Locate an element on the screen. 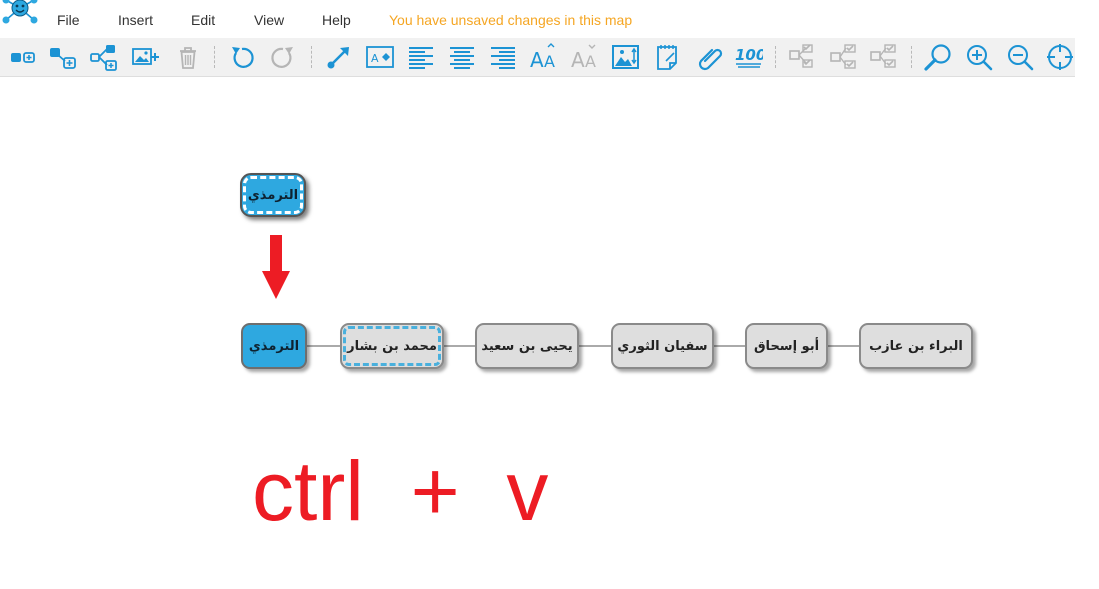 This screenshot has width=1099, height=589. keyboard-shortcut-caption: ctrl + v is located at coordinates (400, 491).